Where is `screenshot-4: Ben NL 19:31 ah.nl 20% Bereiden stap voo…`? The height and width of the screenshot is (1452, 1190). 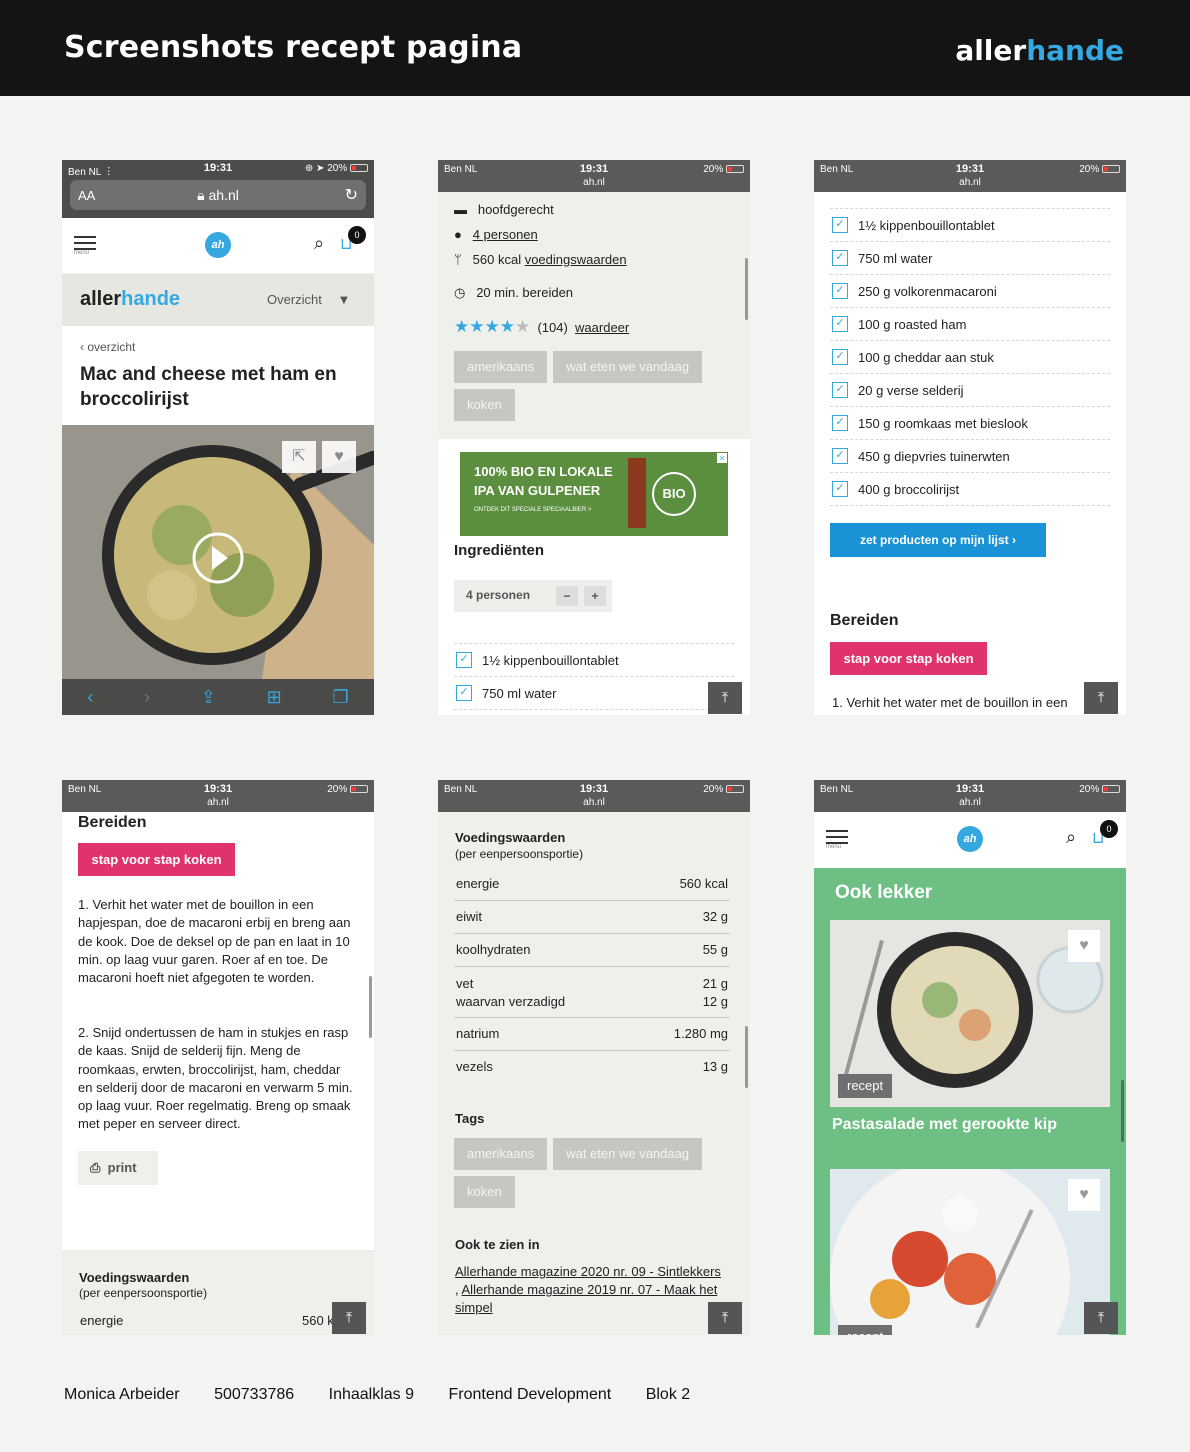
screenshot-4: Ben NL 19:31 ah.nl 20% Bereiden stap voo… is located at coordinates (218, 1057).